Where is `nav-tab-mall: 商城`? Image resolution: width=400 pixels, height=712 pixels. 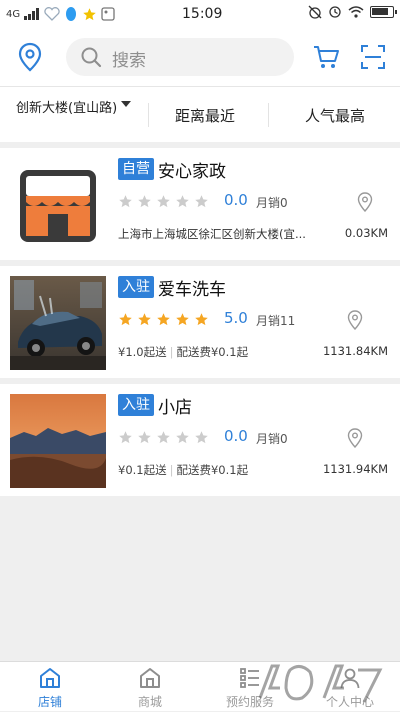
nav-tab-mall: 商城 is located at coordinates (150, 687).